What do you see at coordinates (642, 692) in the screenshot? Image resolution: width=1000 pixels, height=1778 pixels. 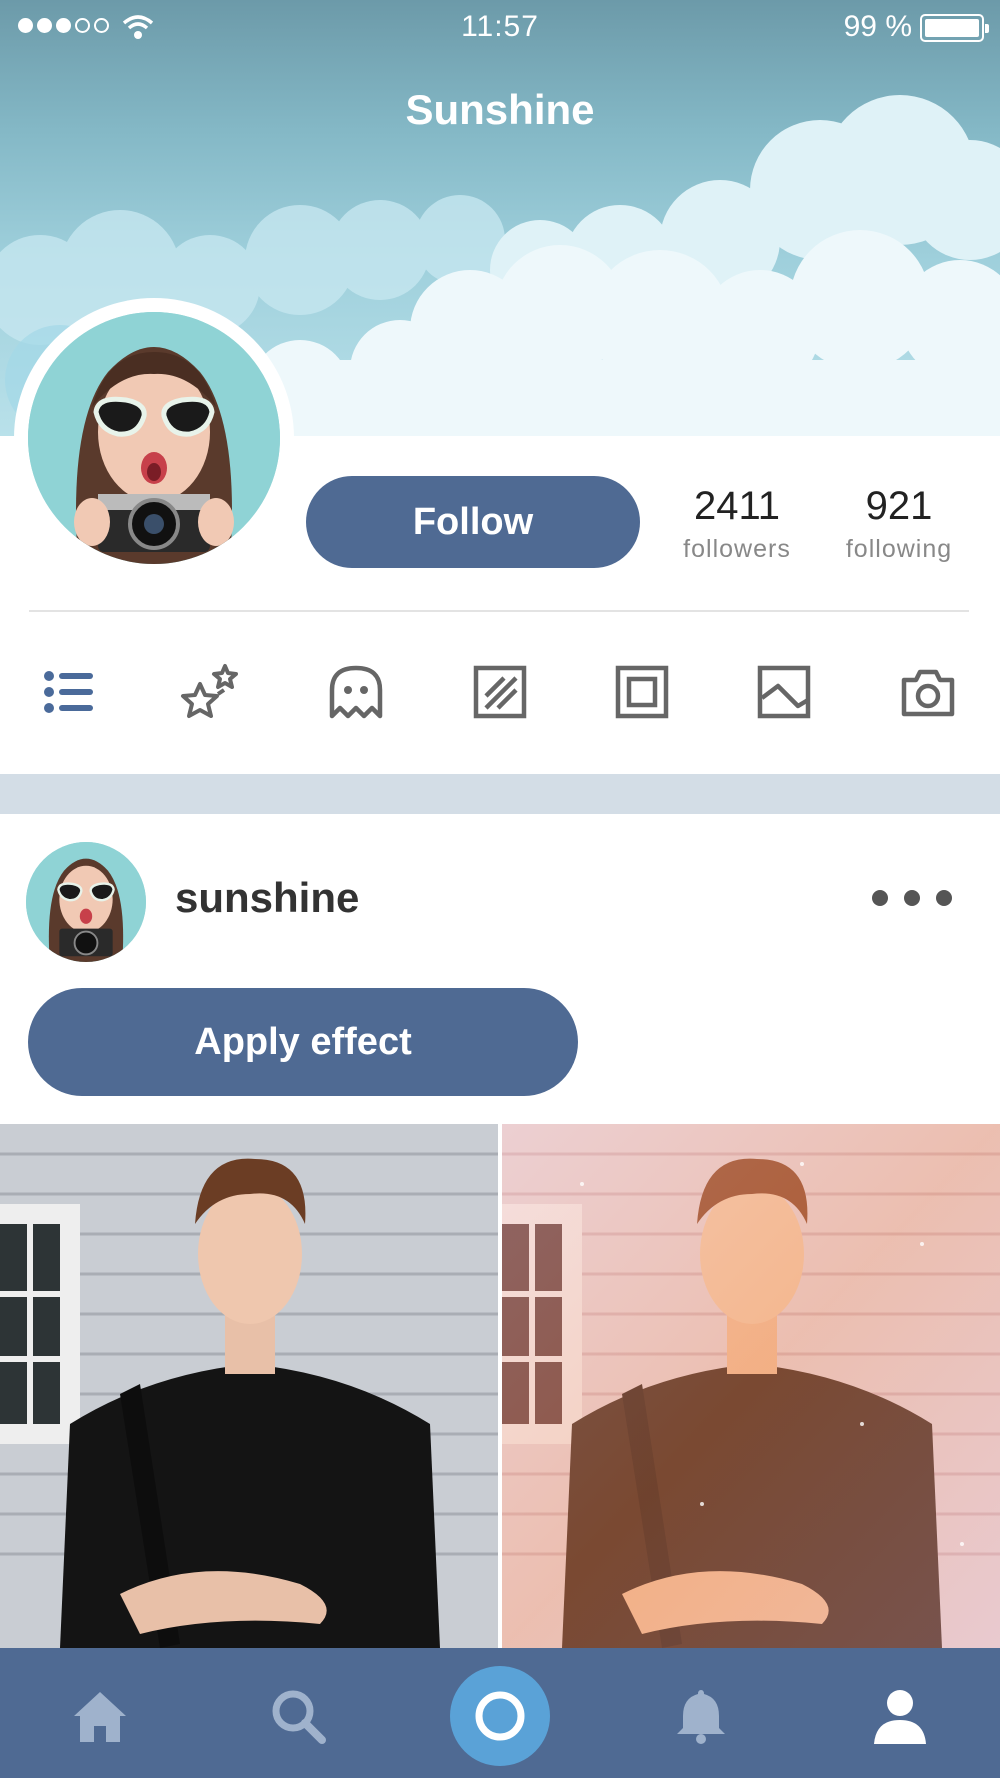 I see `frame-icon` at bounding box center [642, 692].